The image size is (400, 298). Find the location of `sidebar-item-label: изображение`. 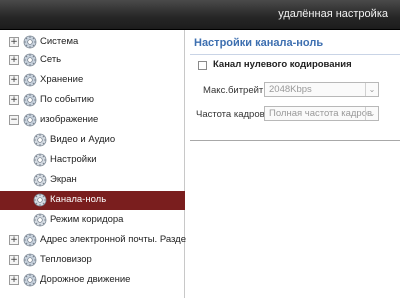

sidebar-item-label: изображение is located at coordinates (69, 119).